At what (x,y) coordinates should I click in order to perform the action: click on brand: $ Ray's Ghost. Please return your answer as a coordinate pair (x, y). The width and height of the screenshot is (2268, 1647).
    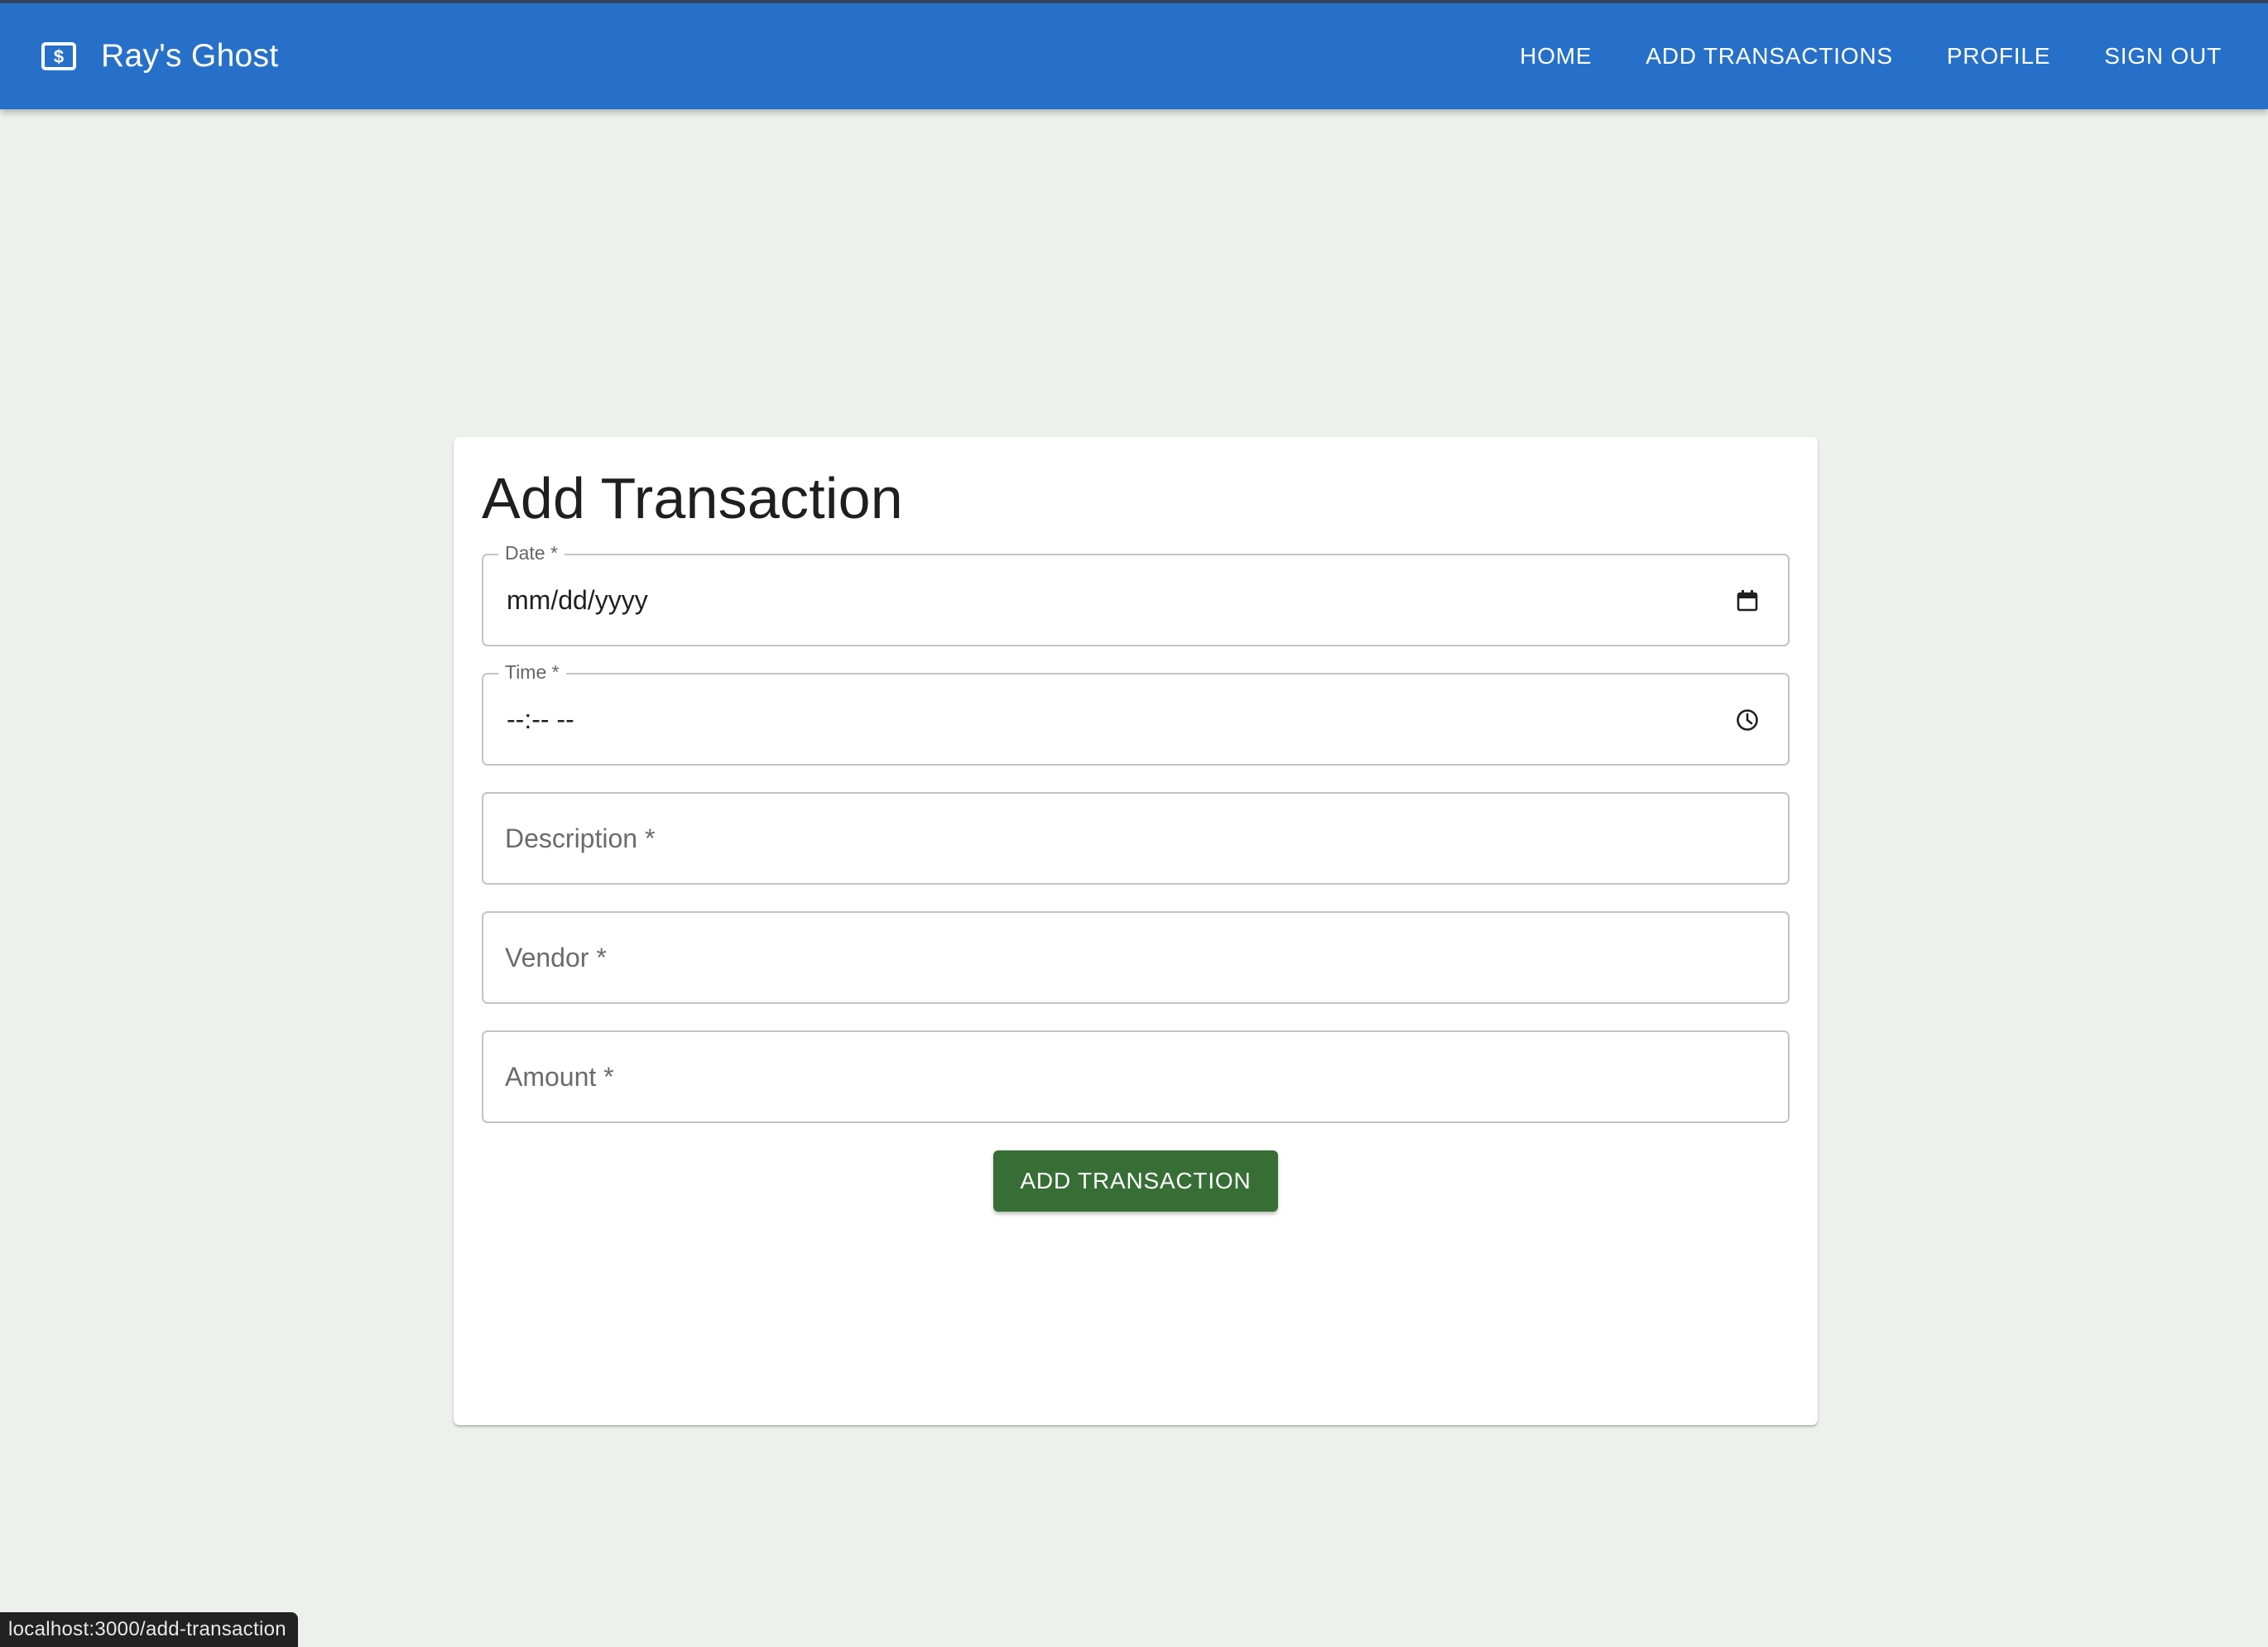
    Looking at the image, I should click on (160, 56).